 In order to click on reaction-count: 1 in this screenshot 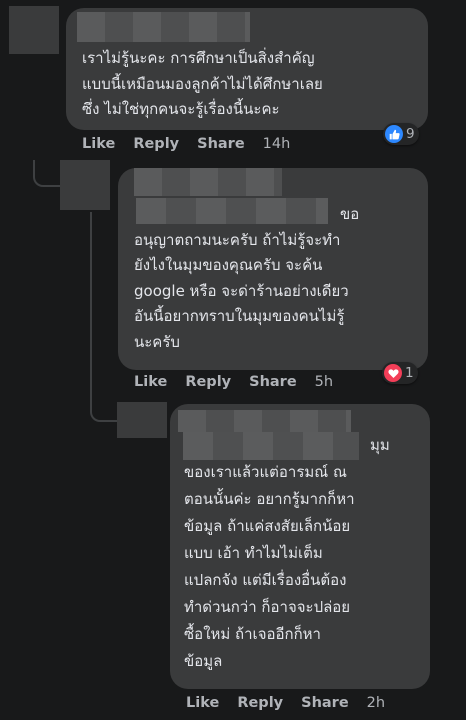, I will do `click(409, 373)`.